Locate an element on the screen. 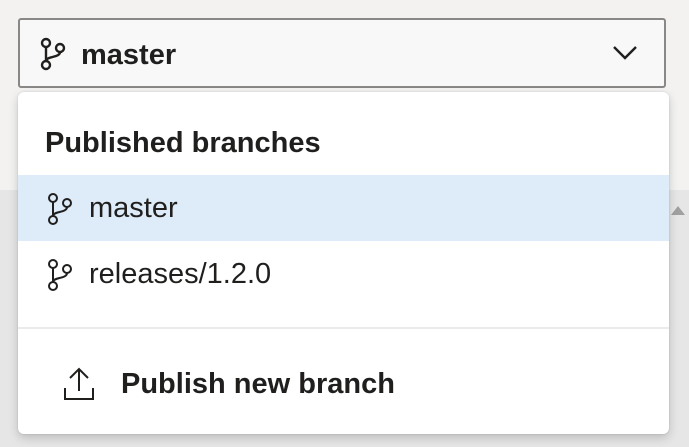 Image resolution: width=689 pixels, height=447 pixels. chevron-down-icon is located at coordinates (625, 53).